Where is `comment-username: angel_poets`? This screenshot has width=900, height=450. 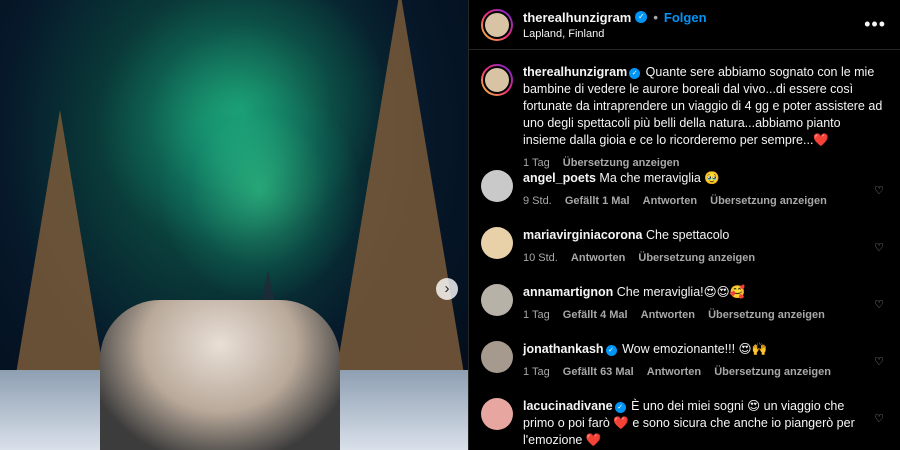 comment-username: angel_poets is located at coordinates (559, 178).